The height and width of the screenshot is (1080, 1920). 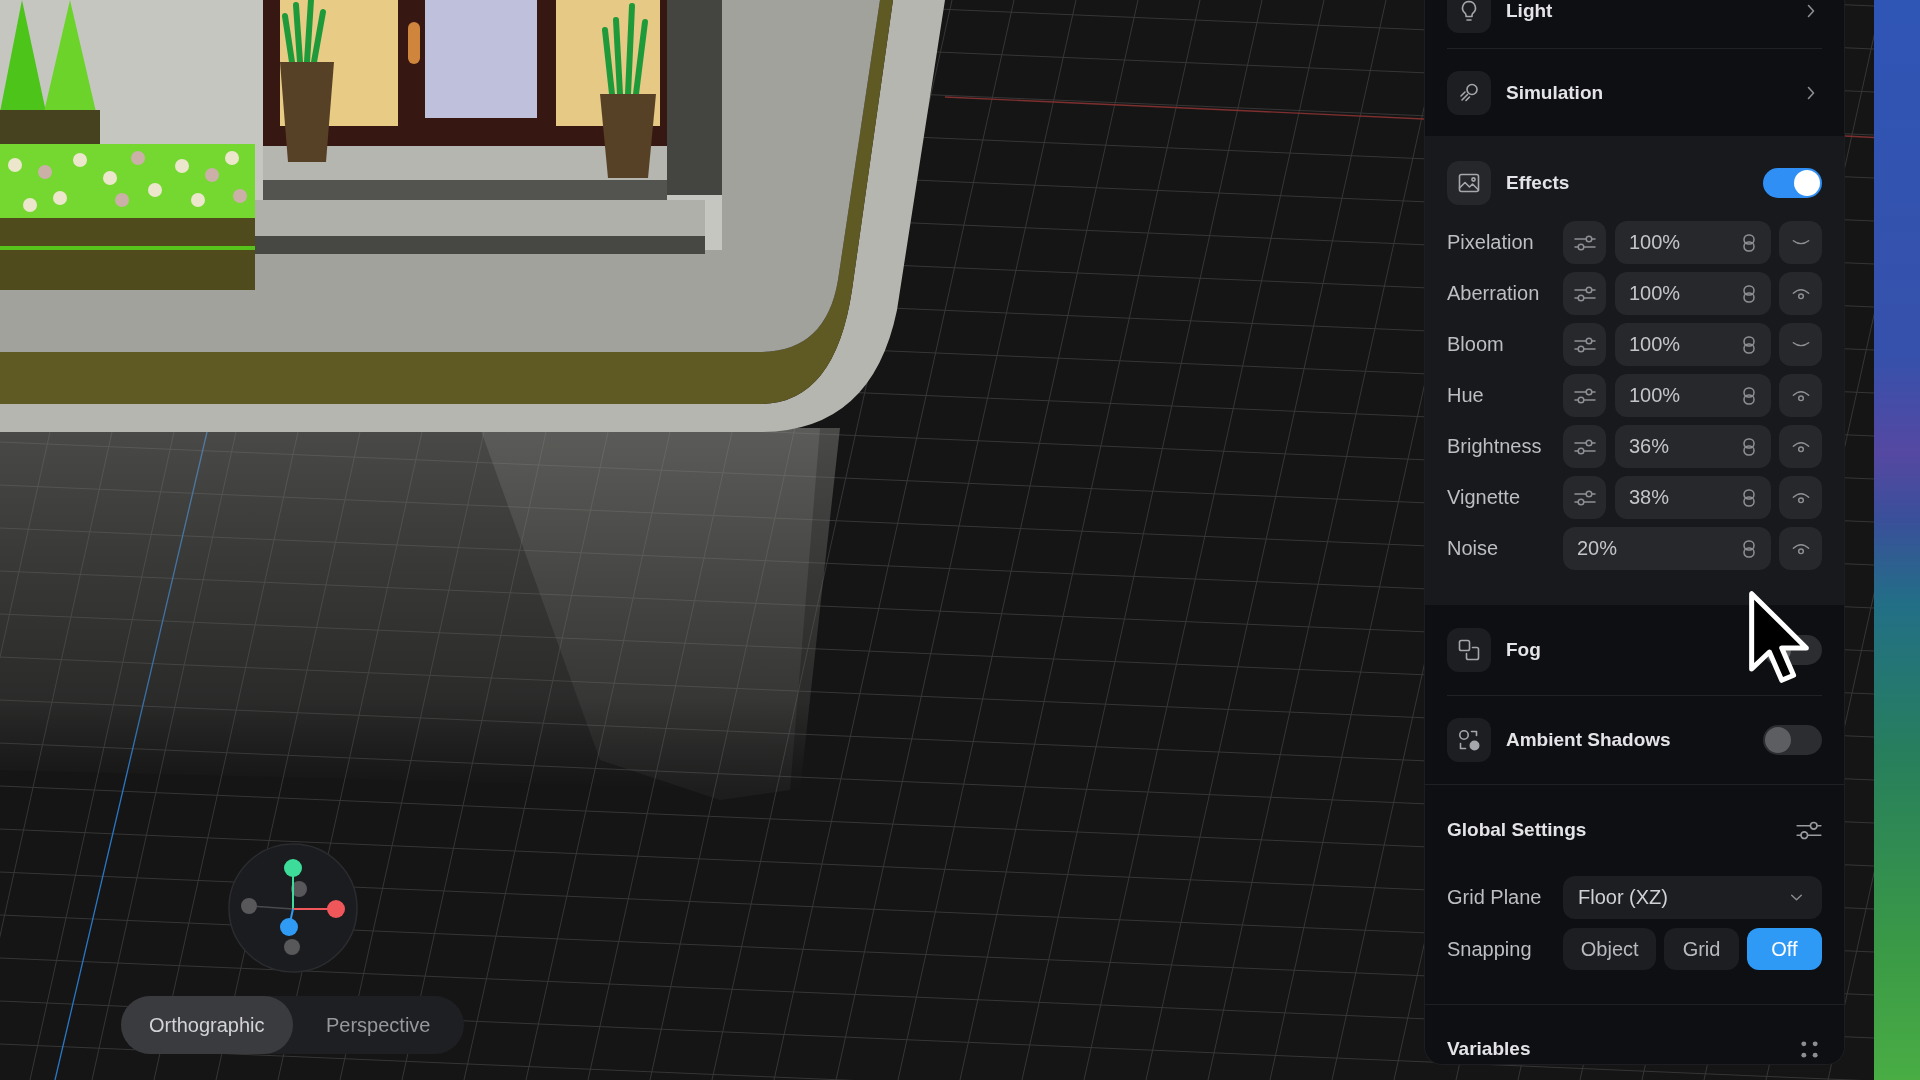 What do you see at coordinates (1490, 949) in the screenshot?
I see `field-label: Snapping` at bounding box center [1490, 949].